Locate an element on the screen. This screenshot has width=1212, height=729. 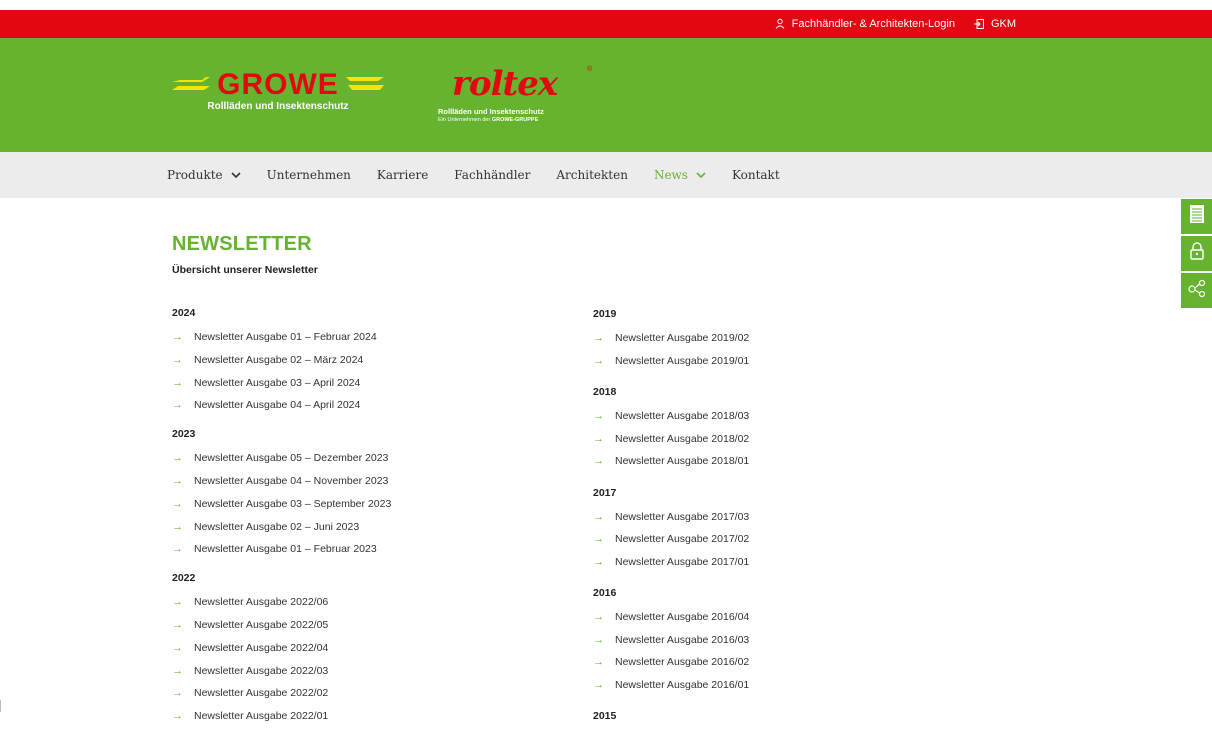
newsletter-link: → Newsletter Ausgabe 2019/02 is located at coordinates (671, 338).